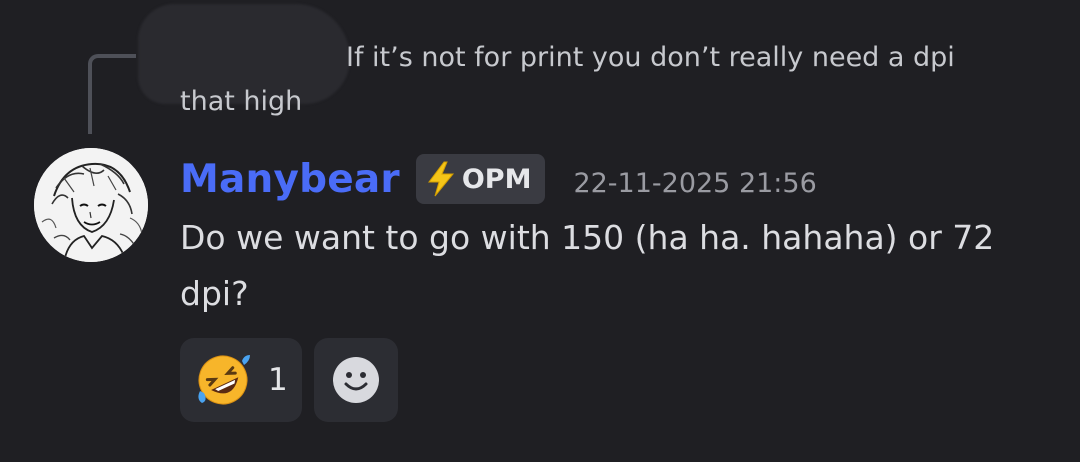 The width and height of the screenshot is (1080, 462). I want to click on reaction-bar: 1, so click(289, 380).